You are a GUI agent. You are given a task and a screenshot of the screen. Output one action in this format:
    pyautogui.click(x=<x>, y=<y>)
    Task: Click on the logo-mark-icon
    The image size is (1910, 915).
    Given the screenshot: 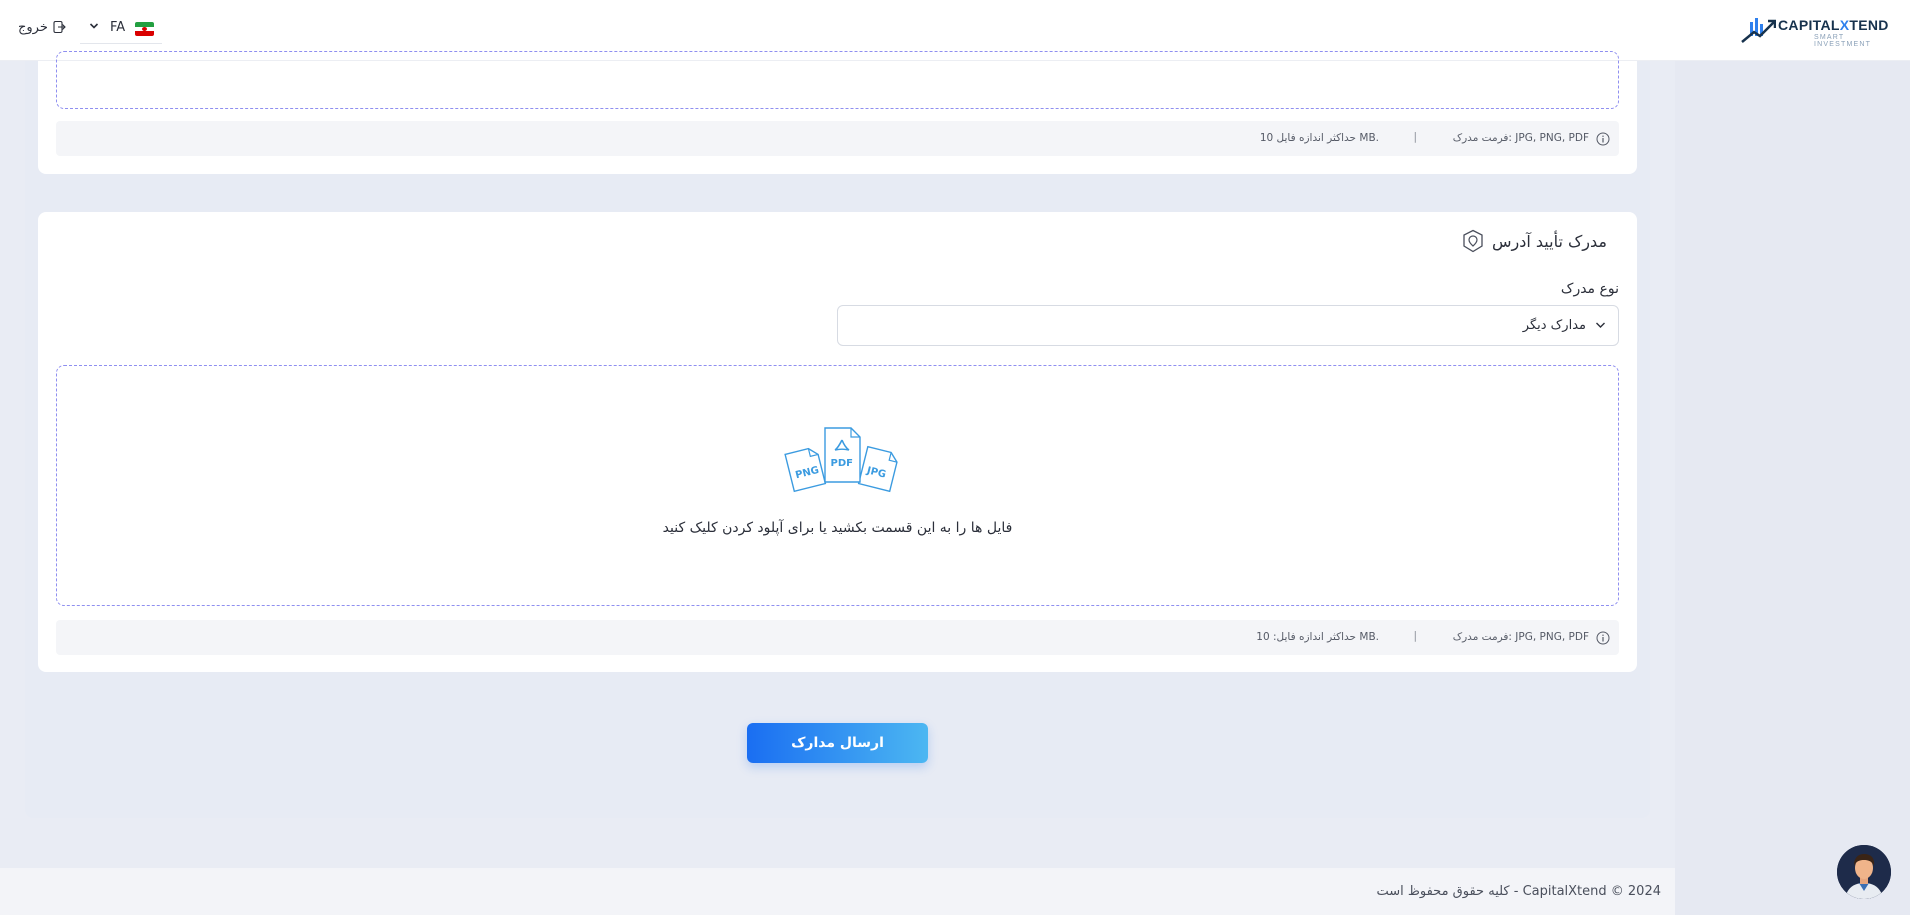 What is the action you would take?
    pyautogui.click(x=1758, y=30)
    